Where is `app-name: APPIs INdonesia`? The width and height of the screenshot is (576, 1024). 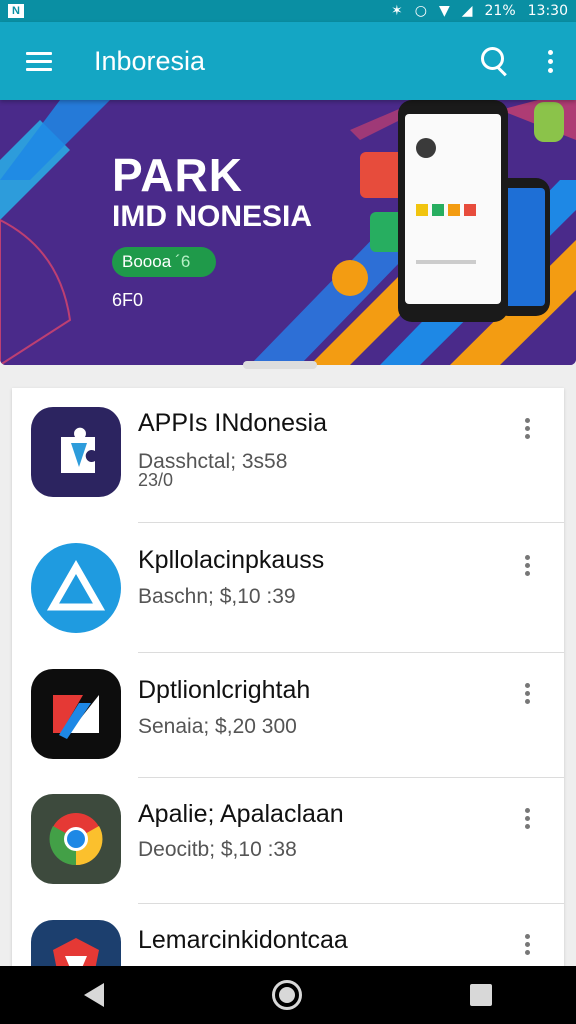 app-name: APPIs INdonesia is located at coordinates (232, 423).